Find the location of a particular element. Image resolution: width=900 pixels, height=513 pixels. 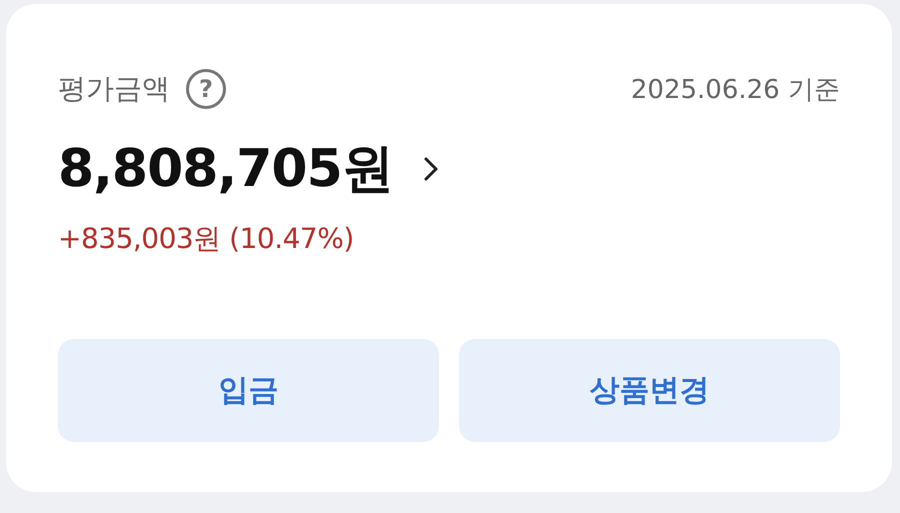

help-icon: ? is located at coordinates (206, 89).